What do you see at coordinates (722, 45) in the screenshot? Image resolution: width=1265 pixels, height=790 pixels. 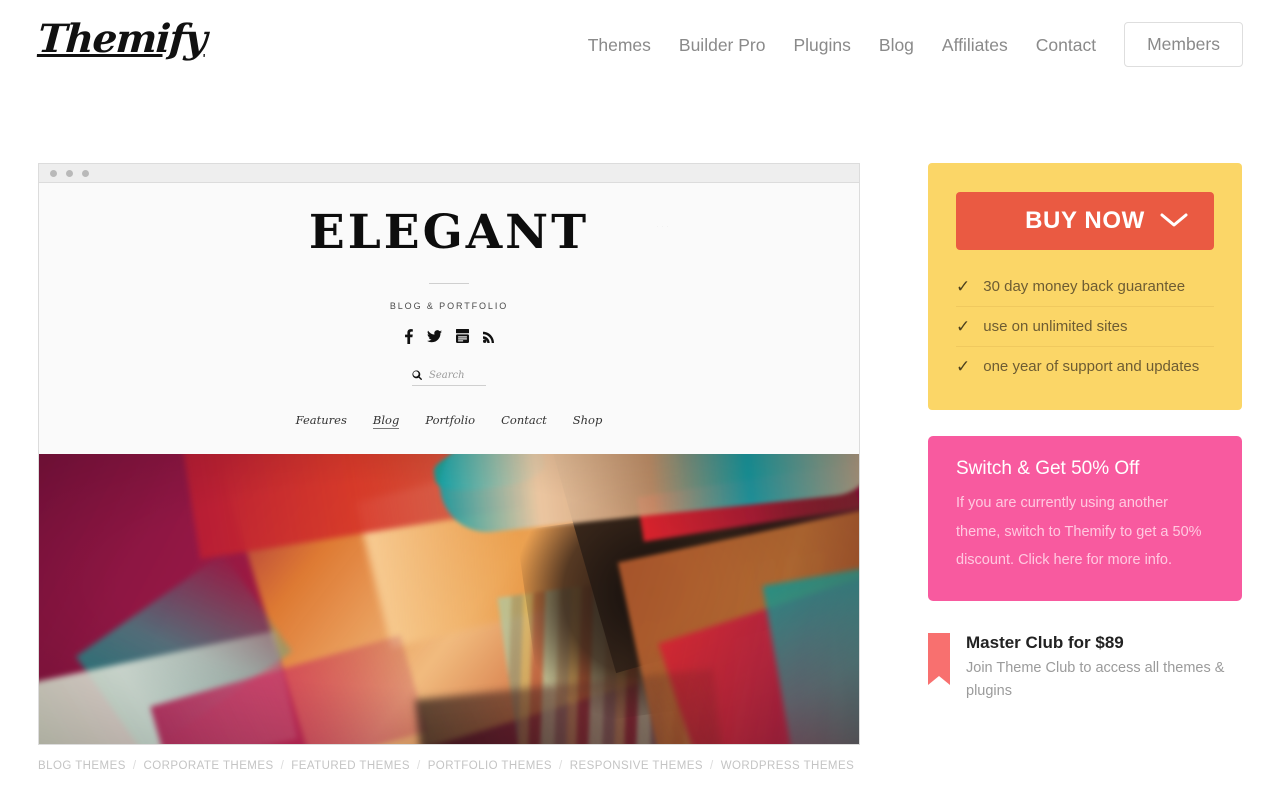 I see `nav-item-builder-pro: Builder Pro` at bounding box center [722, 45].